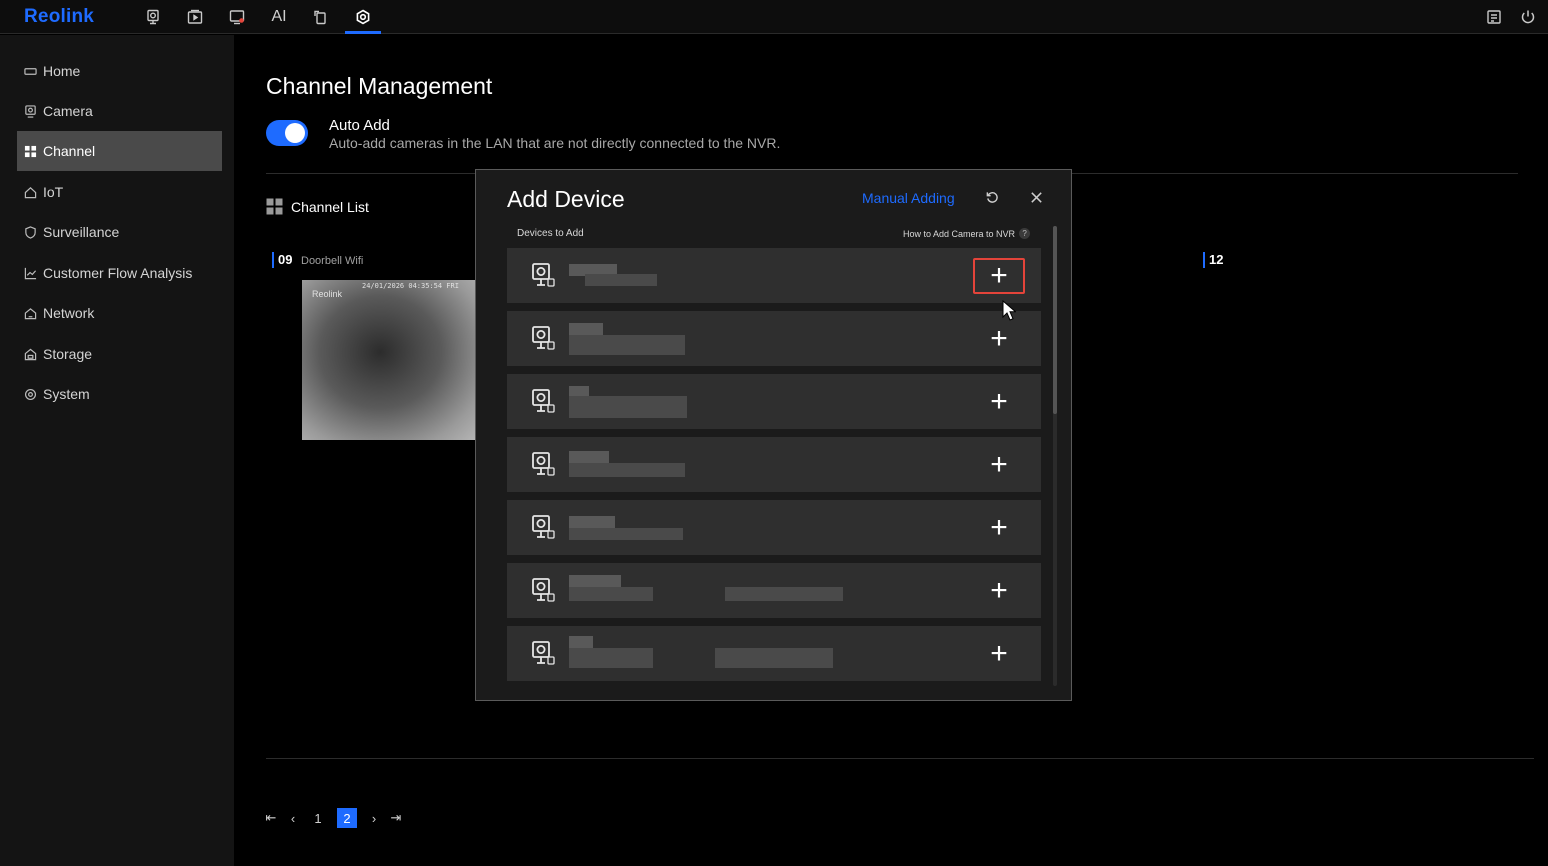  Describe the element at coordinates (293, 818) in the screenshot. I see `prev-page-button: ‹` at that location.